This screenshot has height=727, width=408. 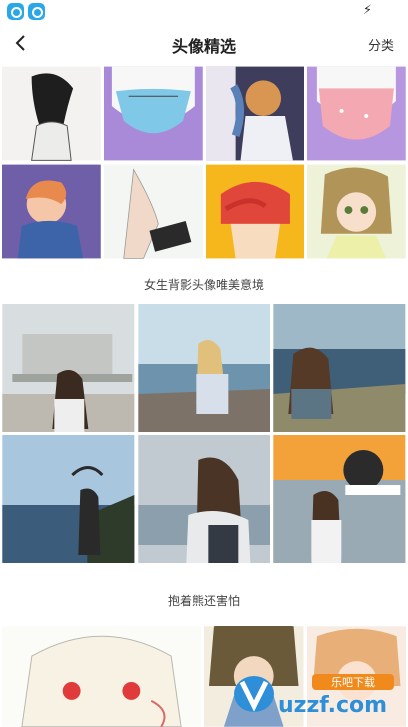 I want to click on header-bar: 头像精选 分类, so click(x=204, y=44).